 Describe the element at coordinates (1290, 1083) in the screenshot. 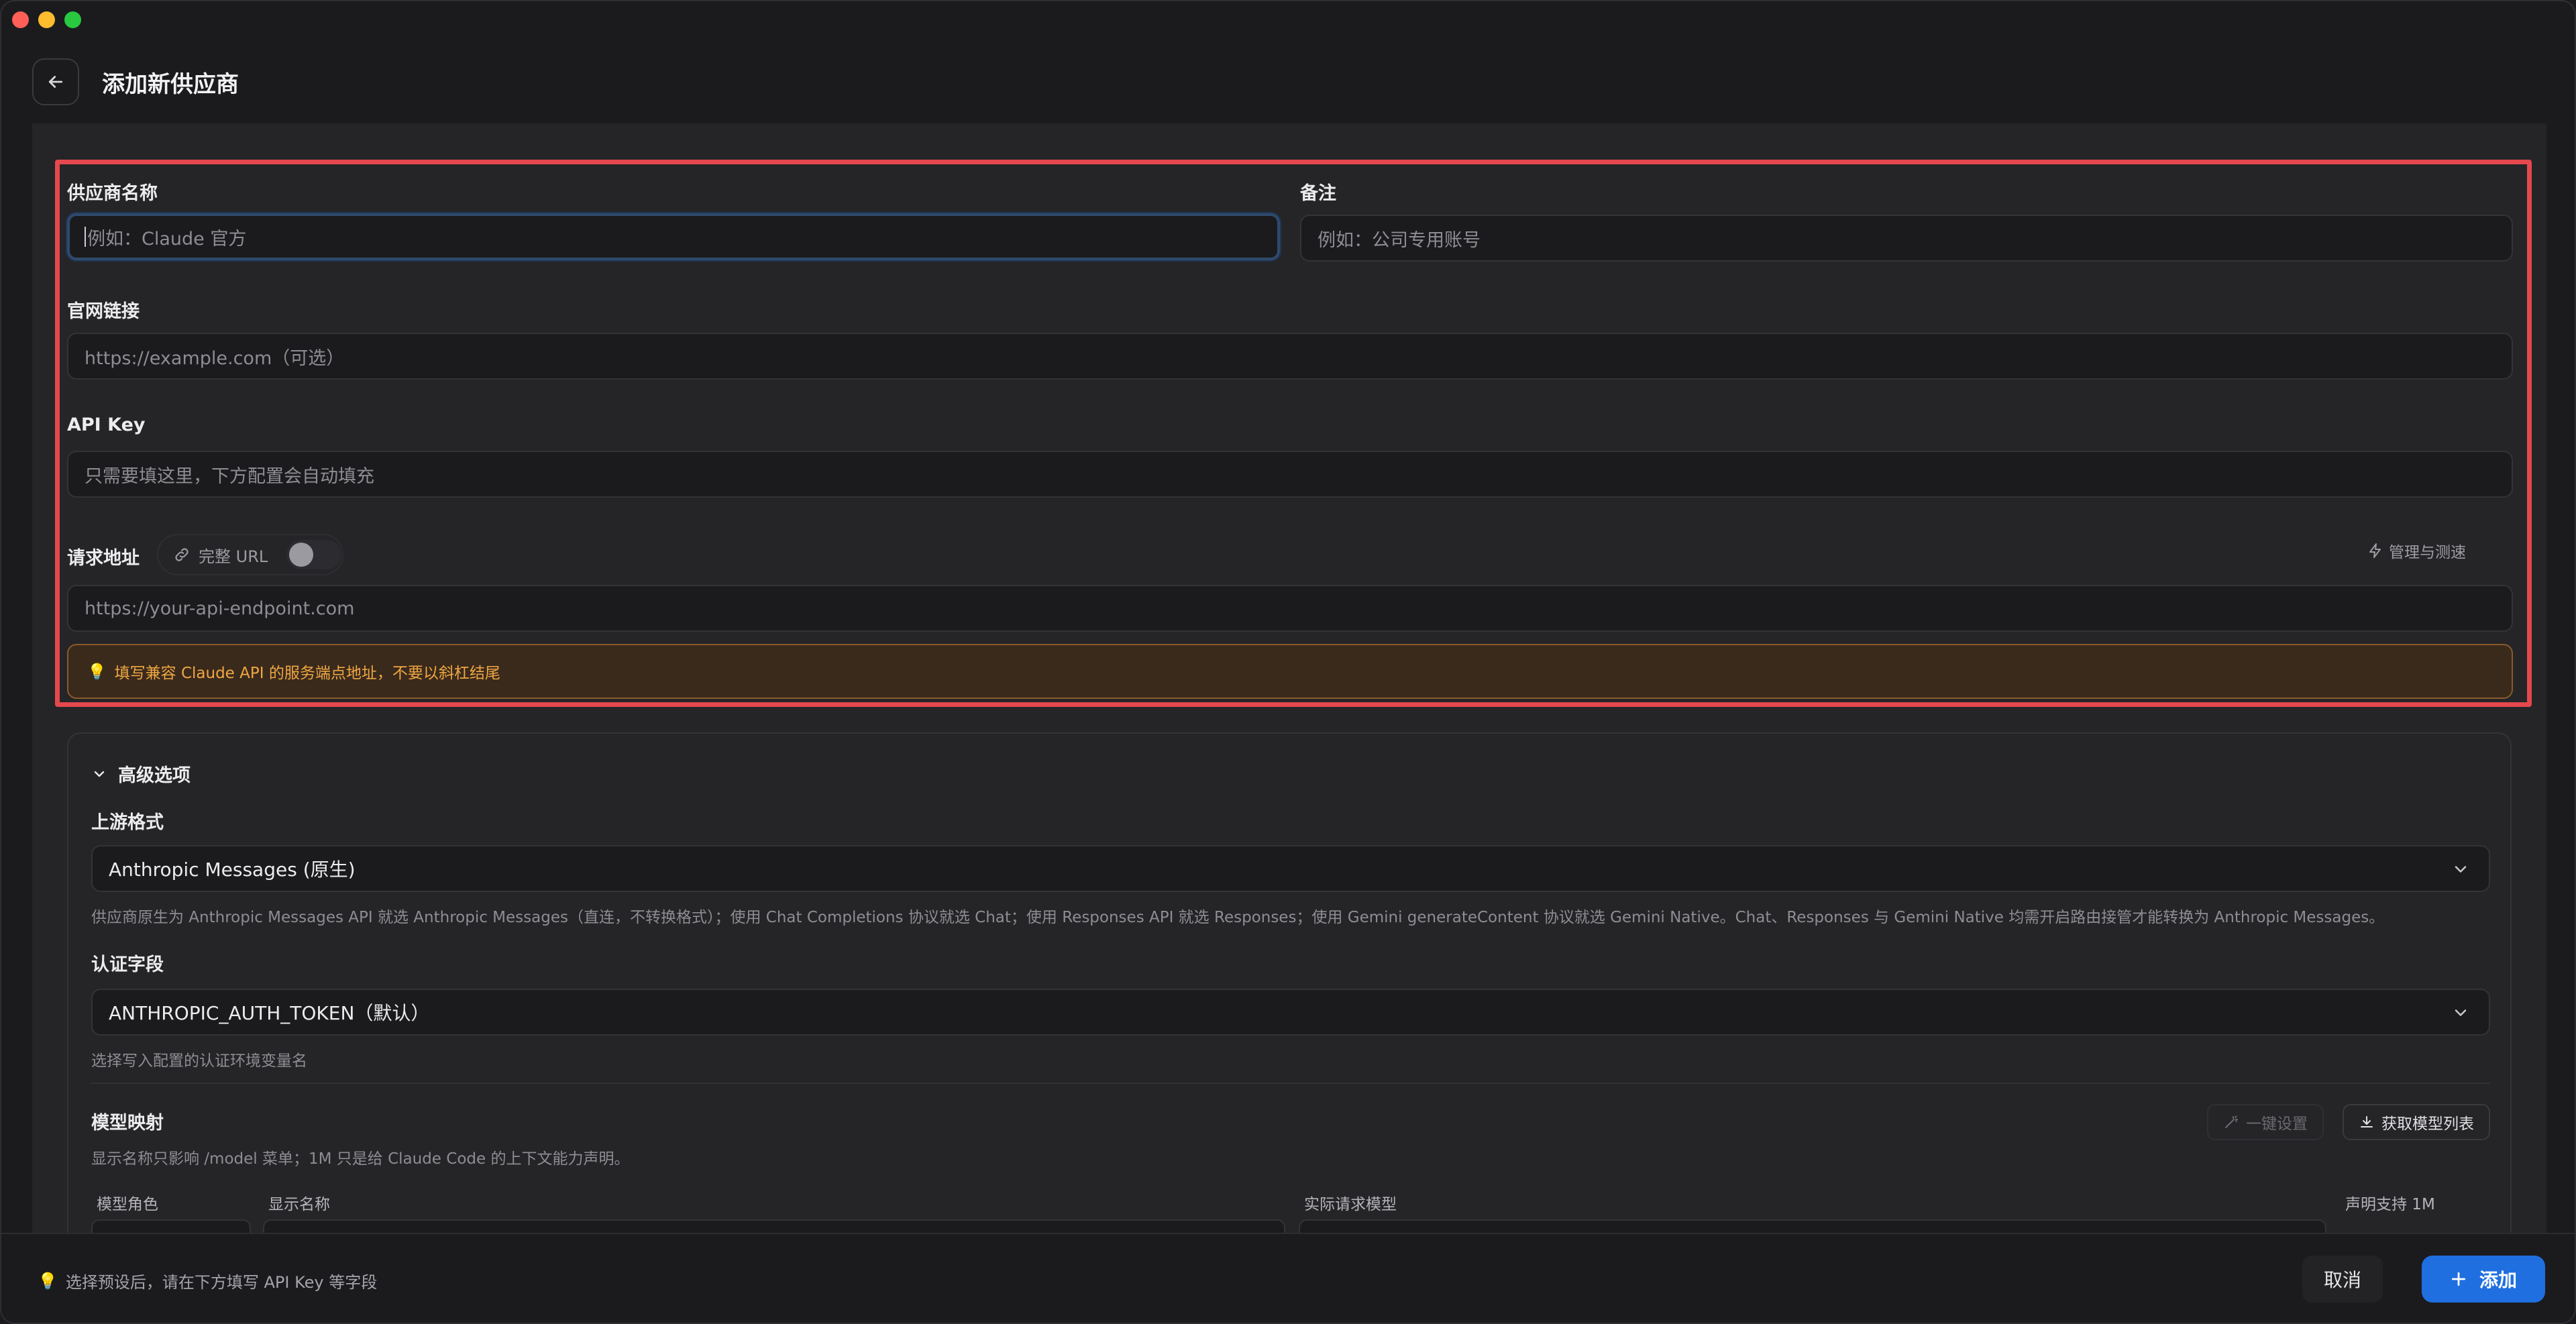

I see `section-divider` at that location.